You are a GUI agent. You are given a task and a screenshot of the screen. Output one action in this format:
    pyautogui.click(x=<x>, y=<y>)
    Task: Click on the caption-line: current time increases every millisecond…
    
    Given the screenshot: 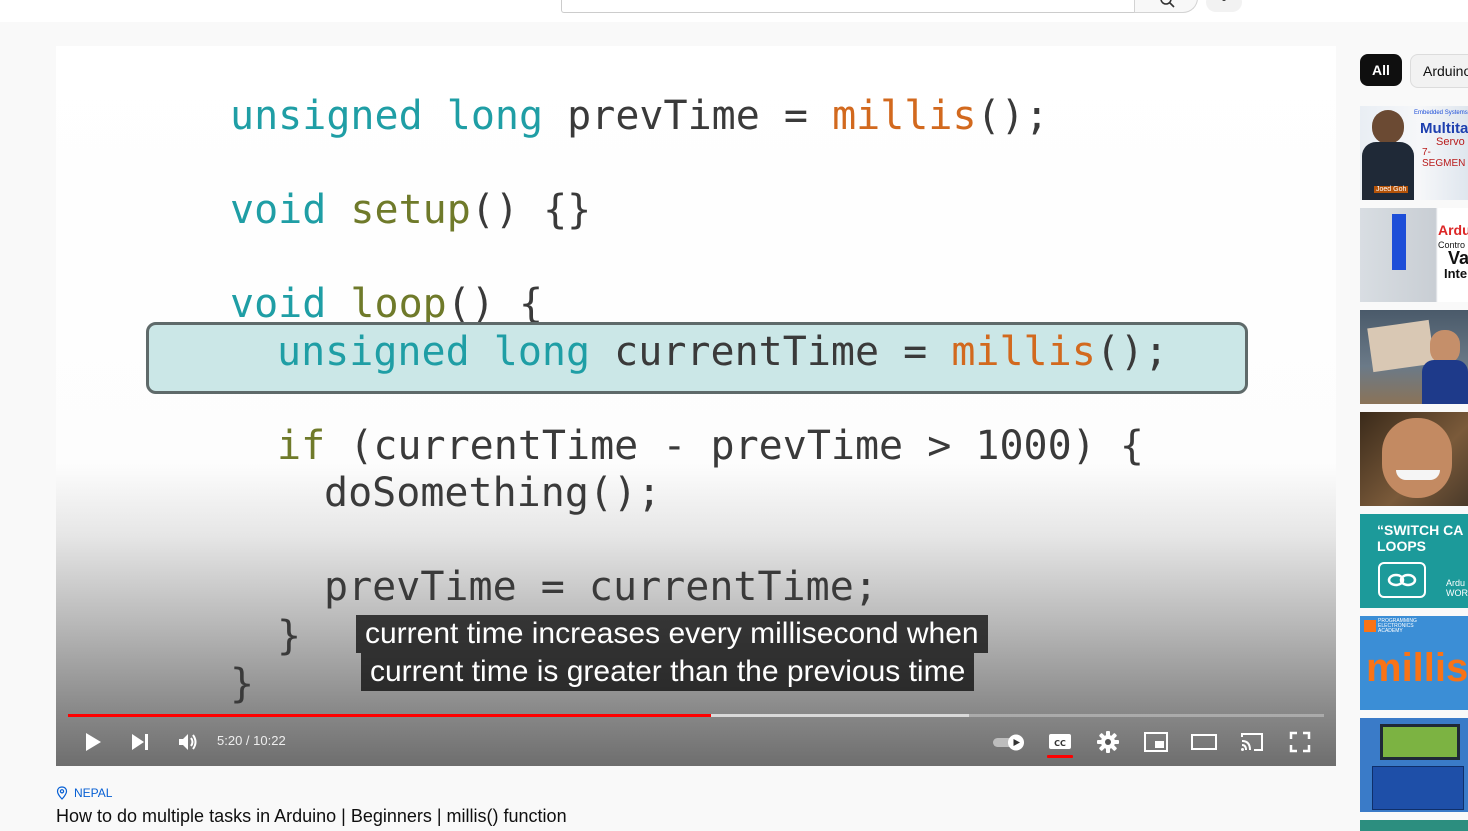 What is the action you would take?
    pyautogui.click(x=672, y=634)
    